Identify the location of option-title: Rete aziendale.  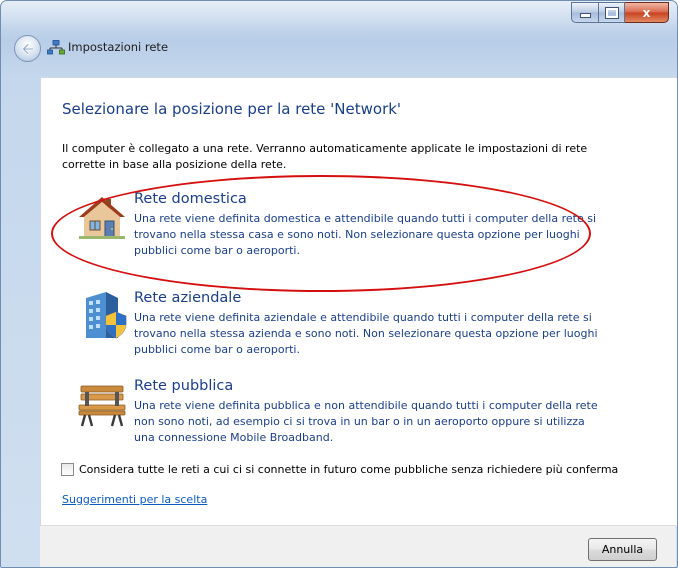
(188, 298).